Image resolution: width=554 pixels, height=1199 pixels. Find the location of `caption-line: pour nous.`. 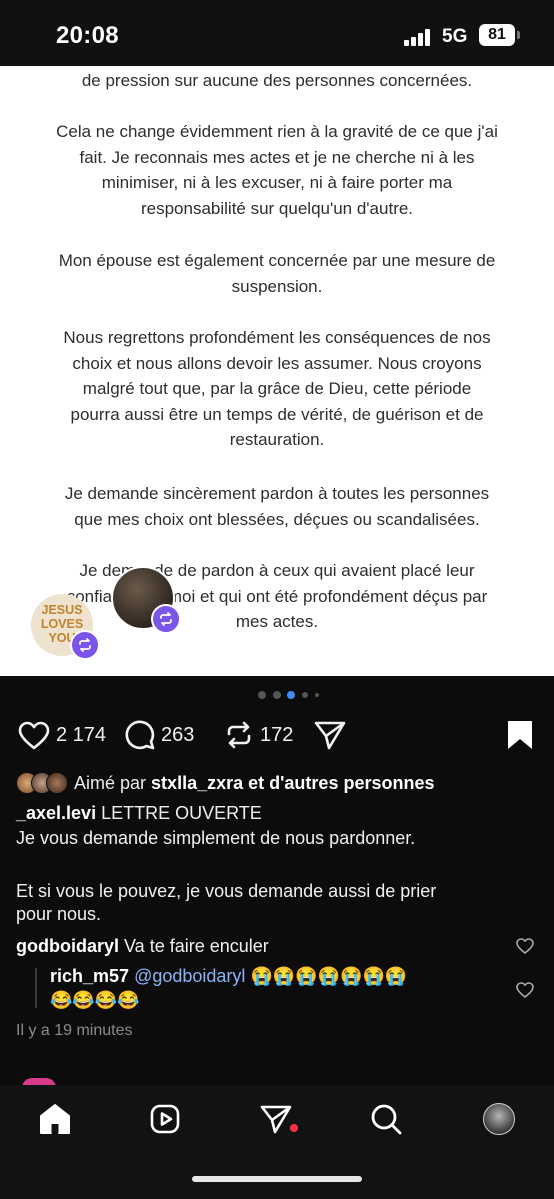

caption-line: pour nous. is located at coordinates (59, 914).